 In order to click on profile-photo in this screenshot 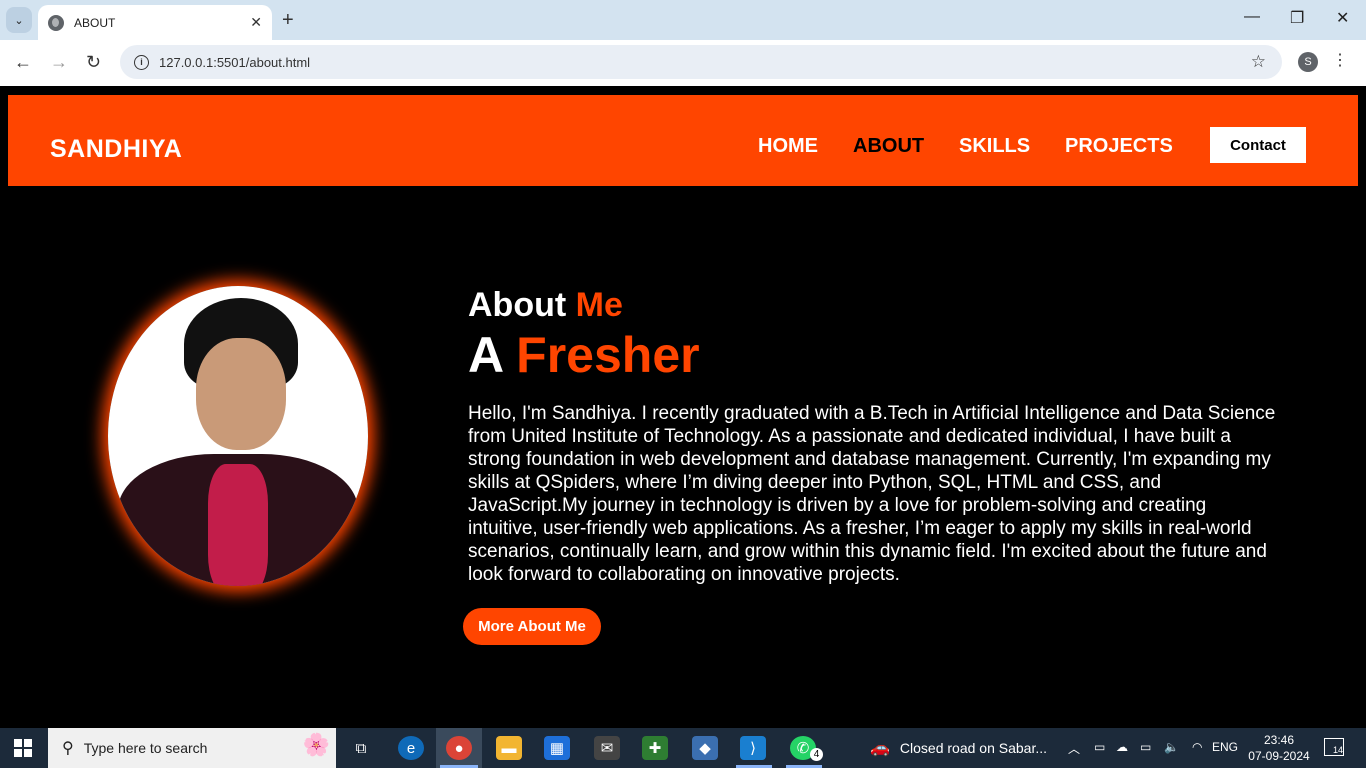, I will do `click(238, 436)`.